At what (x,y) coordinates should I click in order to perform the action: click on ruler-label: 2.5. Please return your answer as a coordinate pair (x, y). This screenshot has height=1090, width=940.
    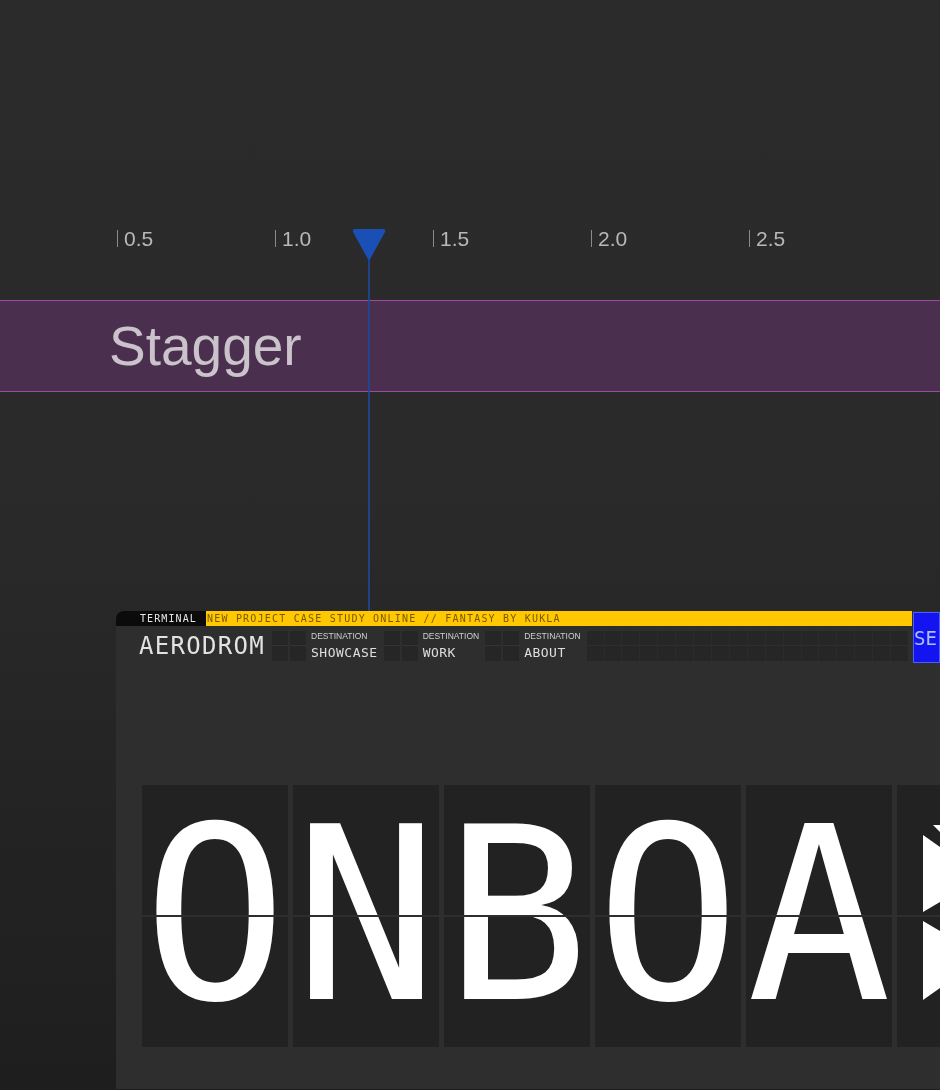
    Looking at the image, I should click on (767, 238).